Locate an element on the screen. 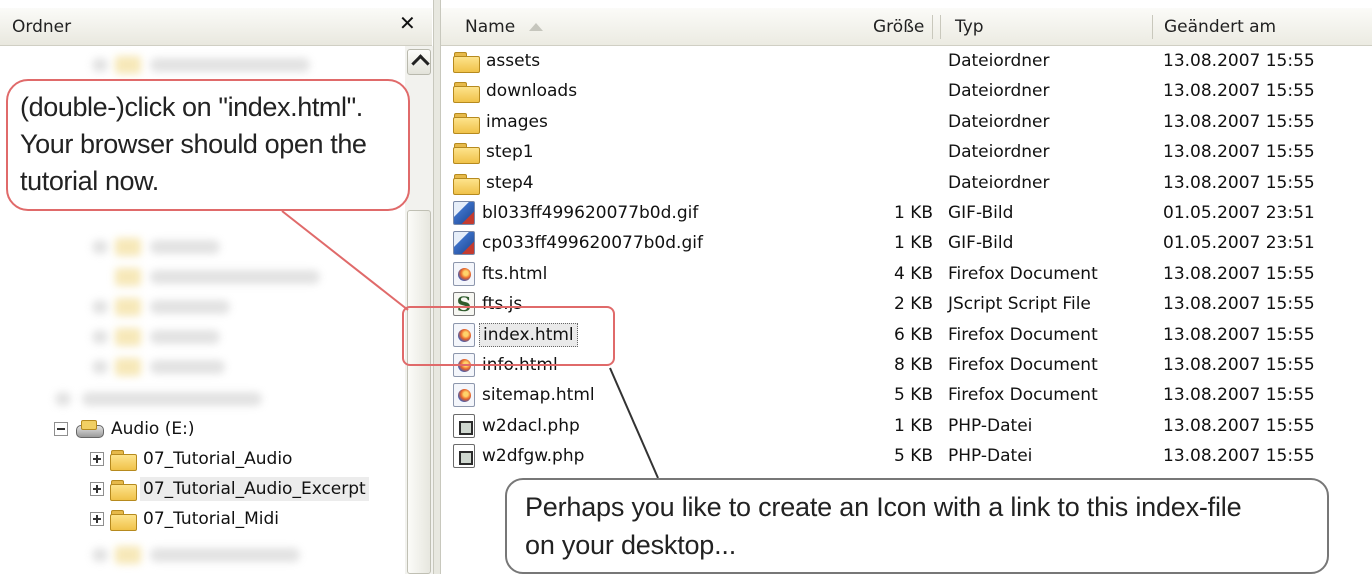 The width and height of the screenshot is (1372, 574). file-name-cell: downloads is located at coordinates (516, 91).